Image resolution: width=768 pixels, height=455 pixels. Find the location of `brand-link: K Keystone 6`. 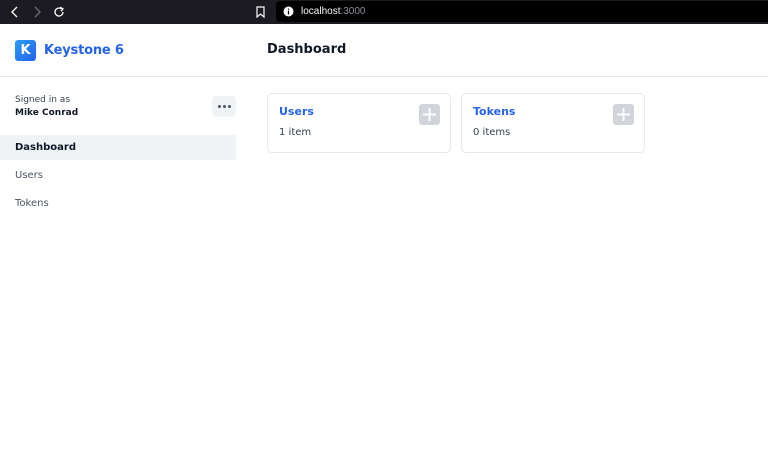

brand-link: K Keystone 6 is located at coordinates (69, 50).